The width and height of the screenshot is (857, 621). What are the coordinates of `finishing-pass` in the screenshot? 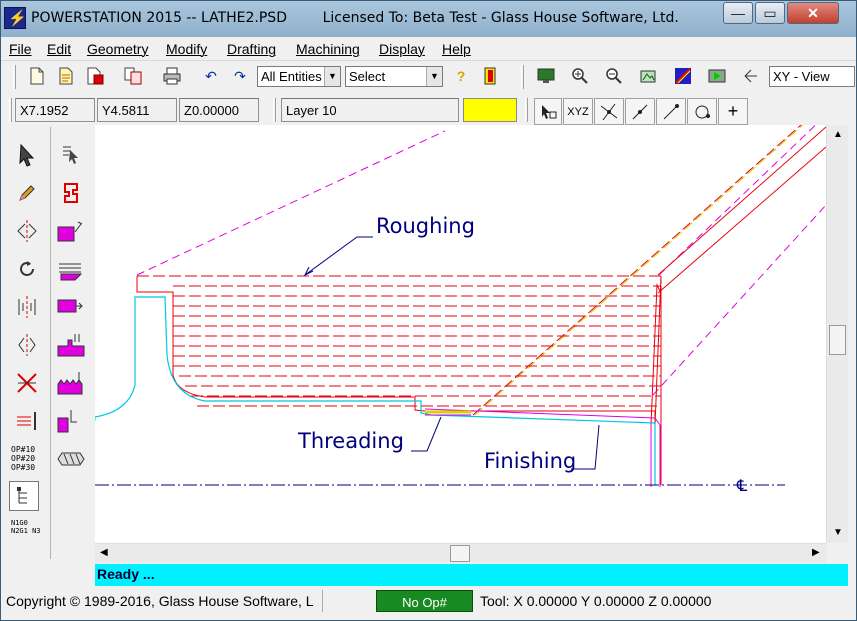 It's located at (542, 447).